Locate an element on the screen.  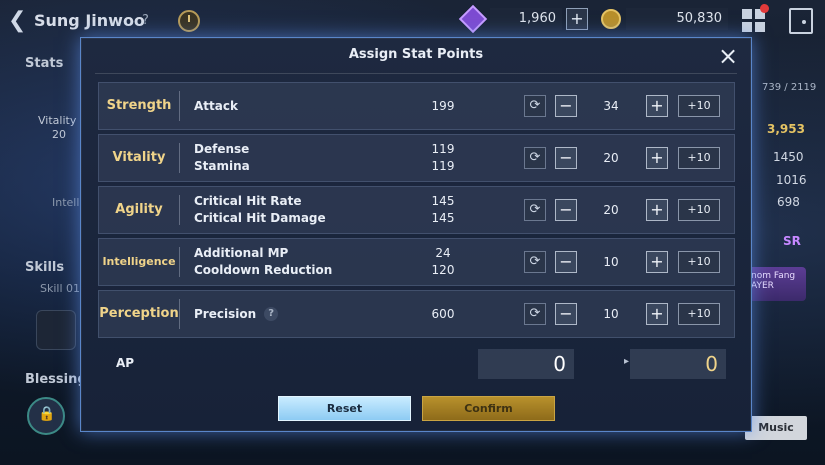
close-icon: × is located at coordinates (728, 56).